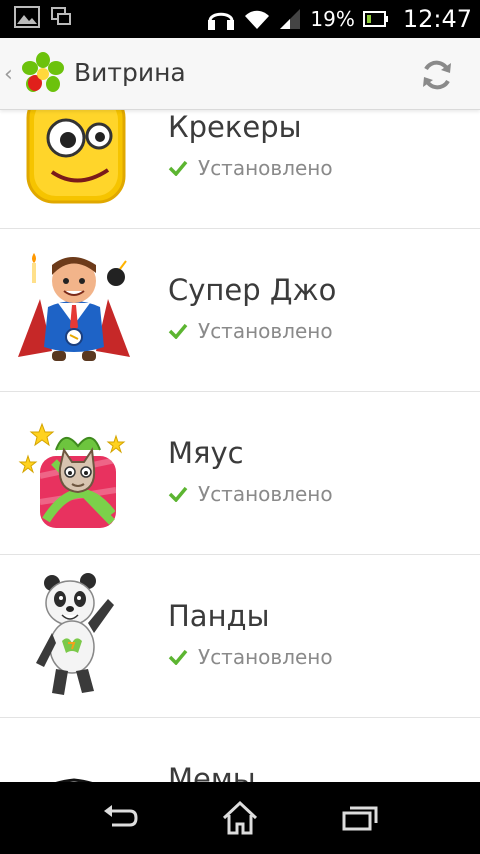 The image size is (480, 854). I want to click on navigation-bar, so click(240, 818).